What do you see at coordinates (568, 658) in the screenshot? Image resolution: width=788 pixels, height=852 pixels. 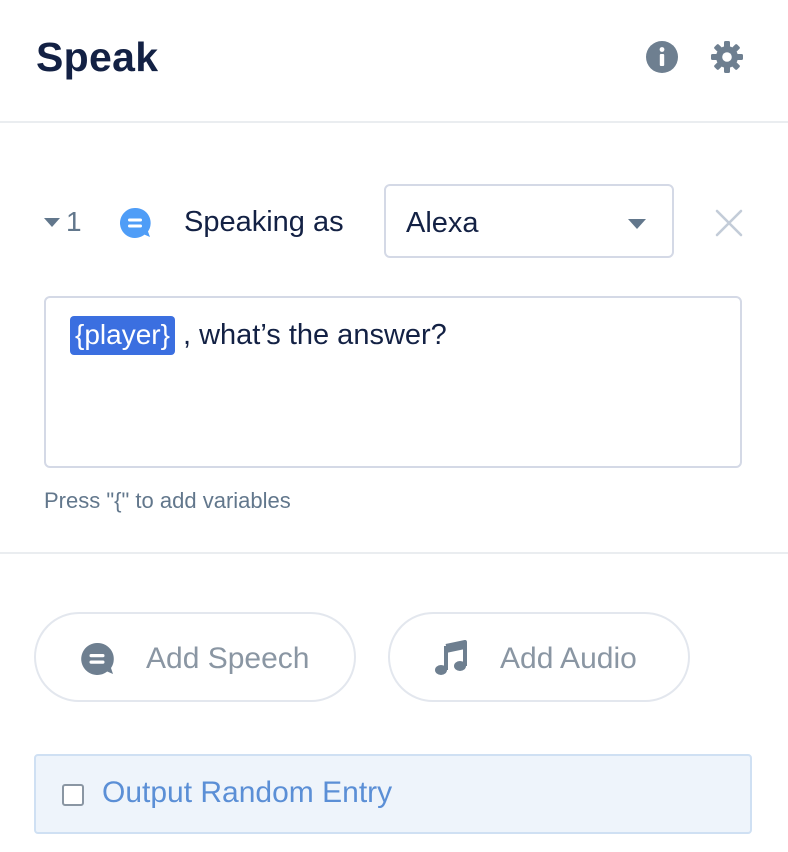 I see `add-audio-label: Add Audio` at bounding box center [568, 658].